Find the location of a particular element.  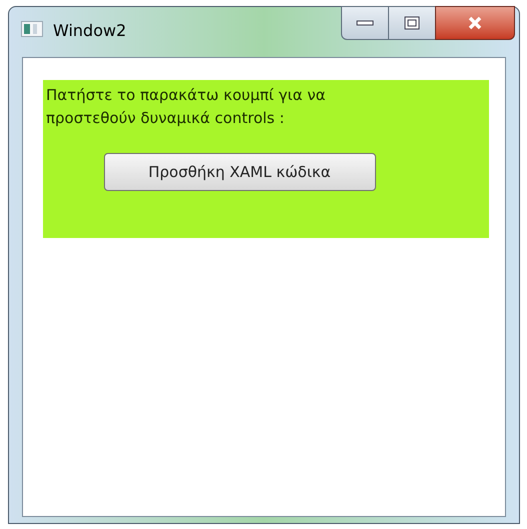

close-icon is located at coordinates (475, 23).